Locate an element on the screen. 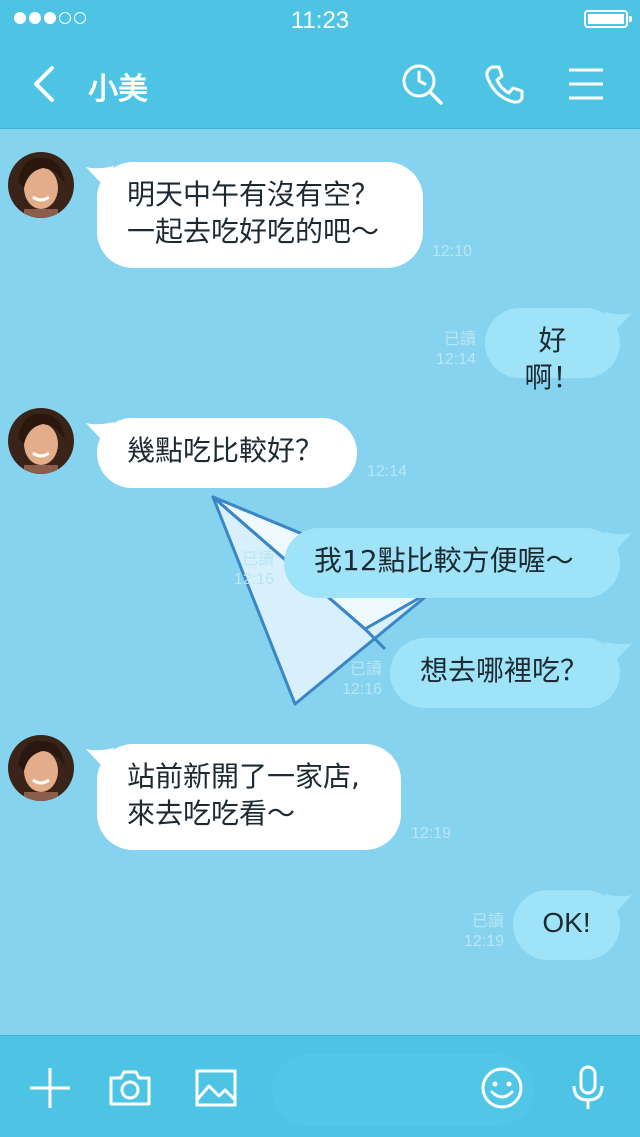 The image size is (640, 1137). message-bubble-incoming: 明天中午有沒有空？ 一起去吃好吃的吧～ is located at coordinates (260, 215).